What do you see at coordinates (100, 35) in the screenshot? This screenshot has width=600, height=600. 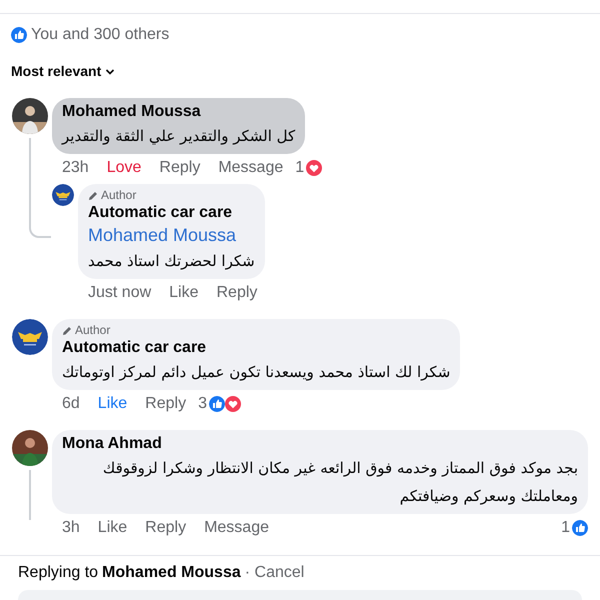 I see `reactions-summary: You and 300 others` at bounding box center [100, 35].